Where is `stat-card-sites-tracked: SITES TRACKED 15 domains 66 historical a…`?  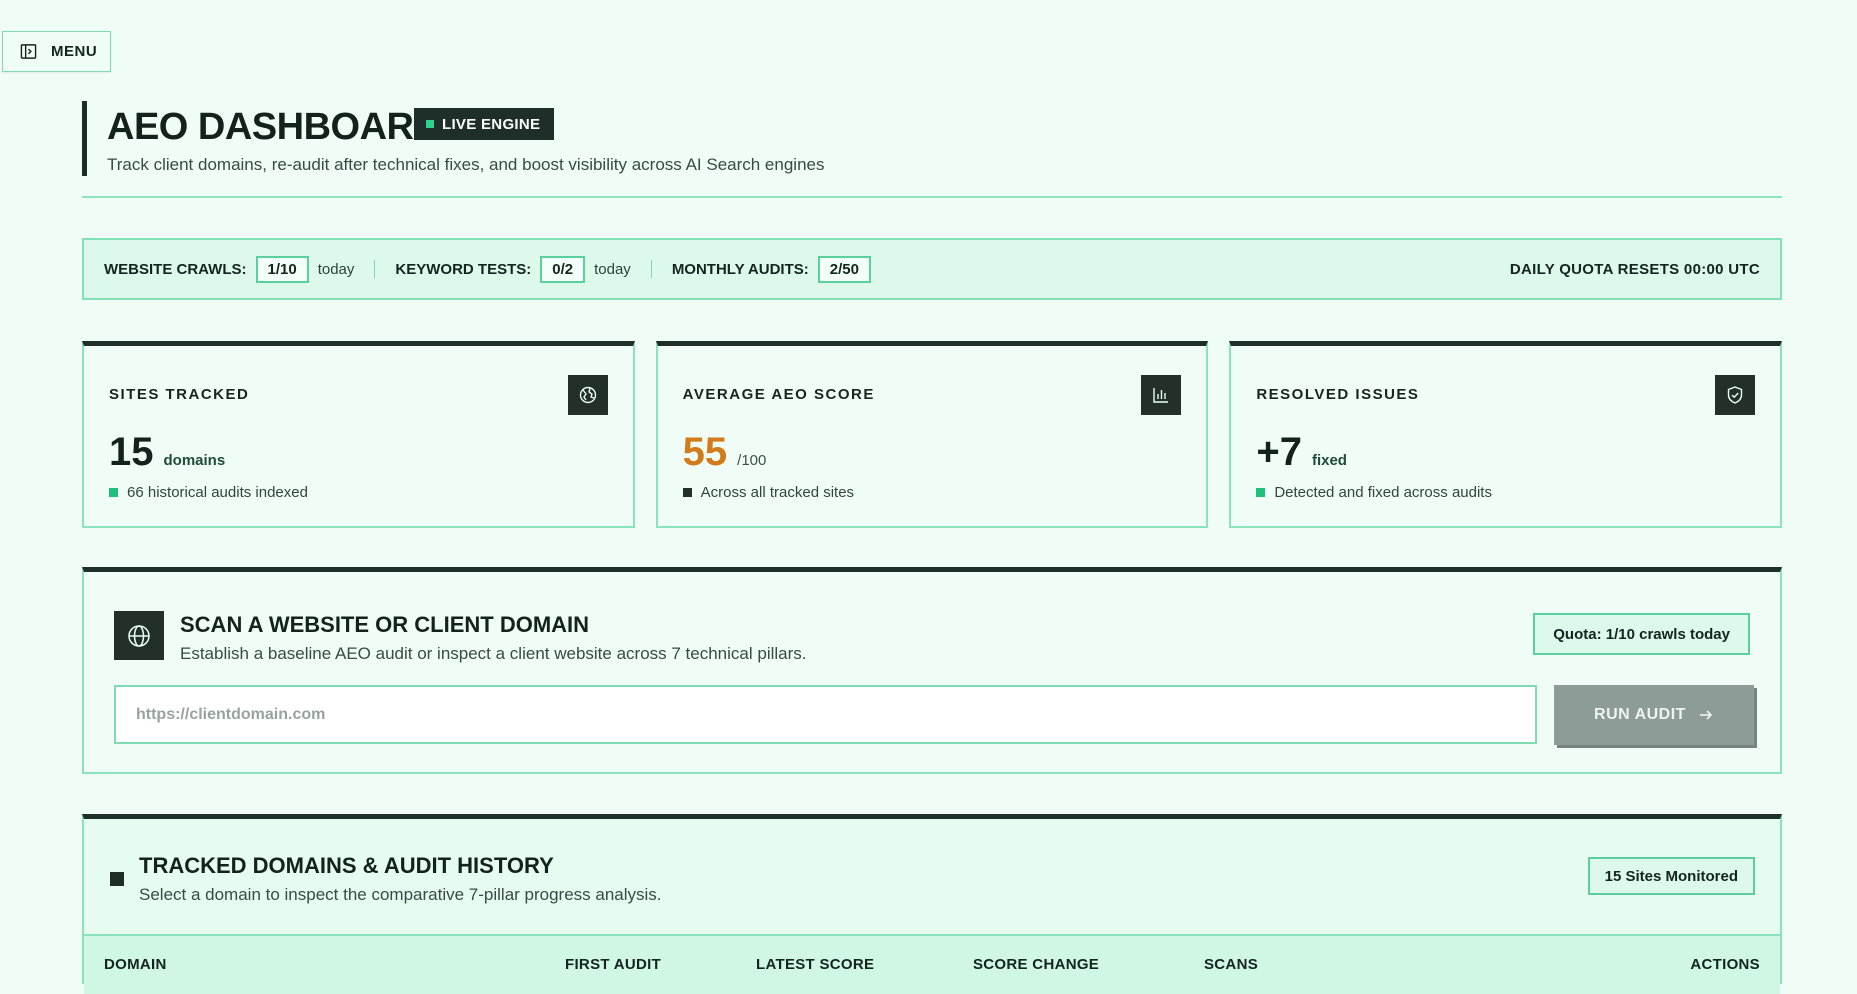
stat-card-sites-tracked: SITES TRACKED 15 domains 66 historical a… is located at coordinates (358, 434).